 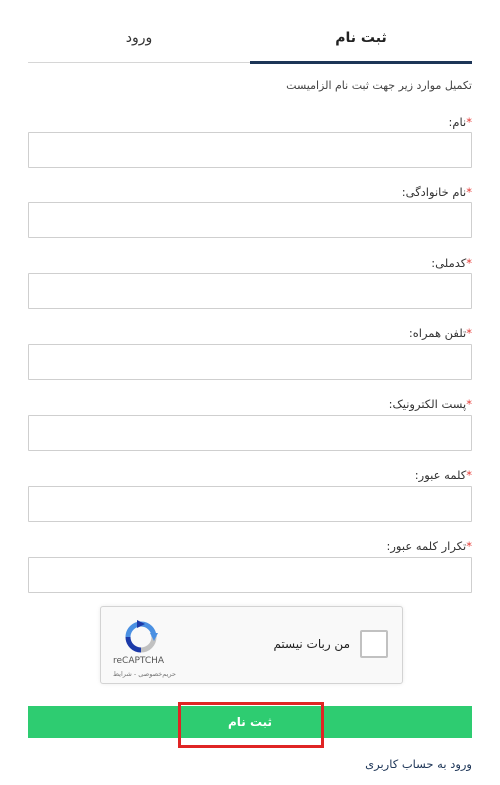 I want to click on password-label: *کلمه عبور:, so click(x=443, y=475).